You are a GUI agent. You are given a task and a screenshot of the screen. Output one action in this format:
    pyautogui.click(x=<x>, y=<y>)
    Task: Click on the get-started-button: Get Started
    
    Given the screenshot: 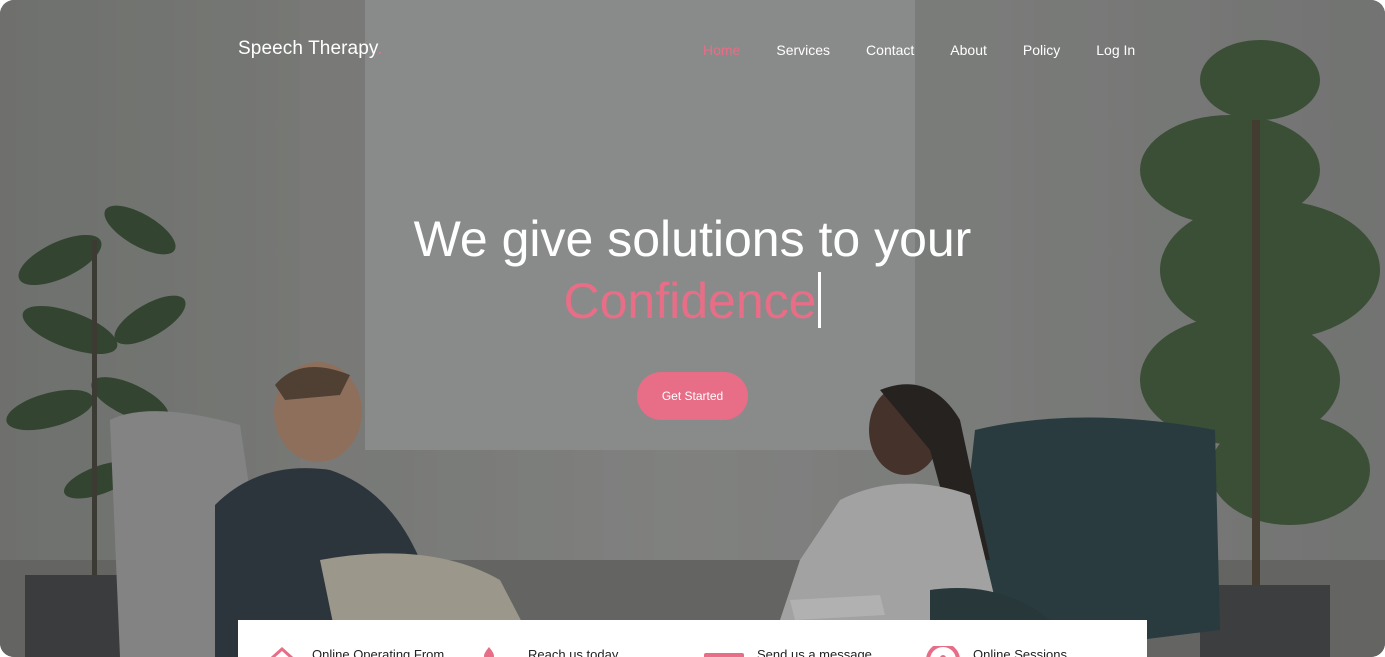 What is the action you would take?
    pyautogui.click(x=692, y=396)
    